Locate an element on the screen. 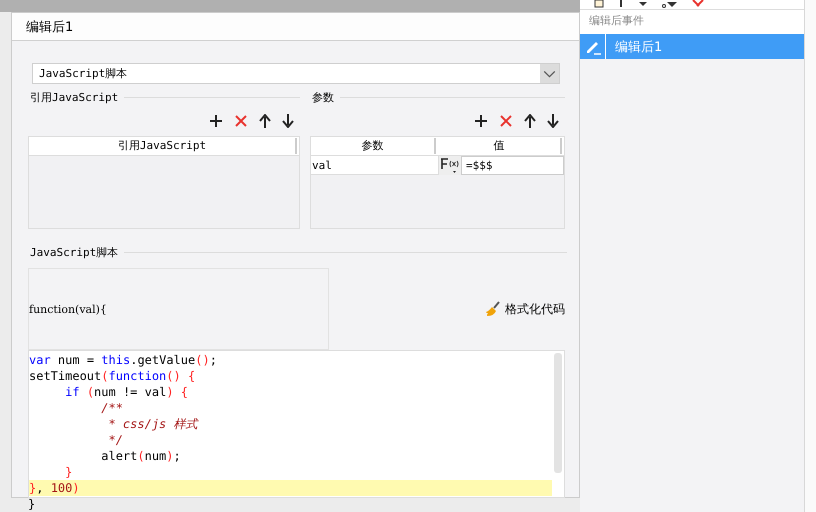 Image resolution: width=816 pixels, height=512 pixels. dialog-title: 编辑后1 is located at coordinates (50, 27).